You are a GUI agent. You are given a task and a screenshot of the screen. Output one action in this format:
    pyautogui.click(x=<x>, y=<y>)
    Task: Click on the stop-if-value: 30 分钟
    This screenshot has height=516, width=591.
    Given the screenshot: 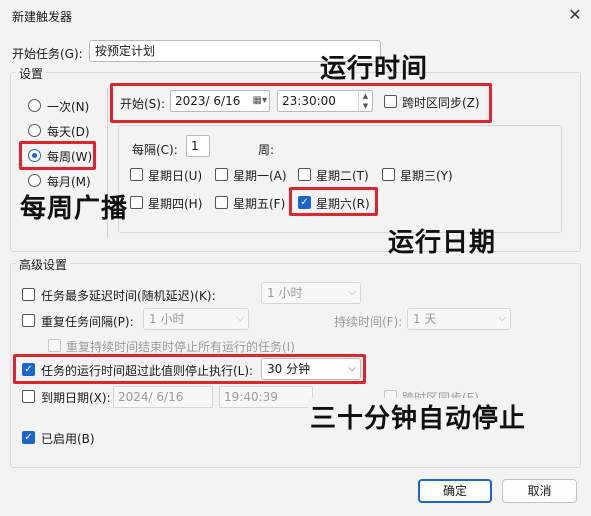 What is the action you would take?
    pyautogui.click(x=289, y=369)
    